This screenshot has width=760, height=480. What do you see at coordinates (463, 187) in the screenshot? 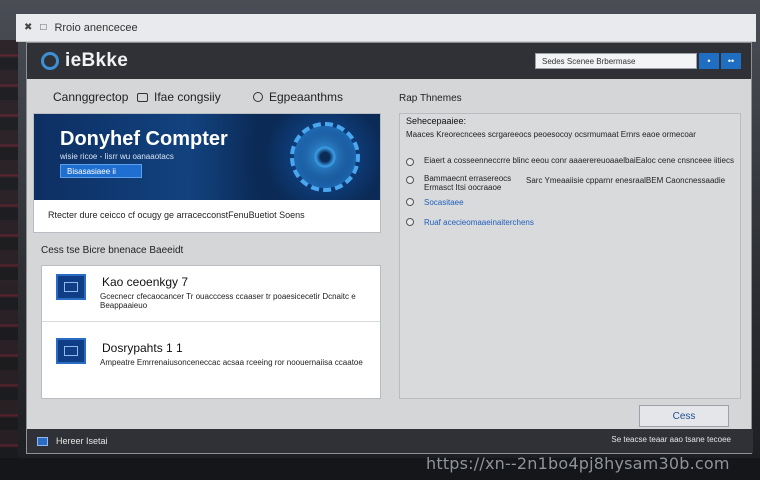
I see `option-label: Ermasct Itsi oocraaoe` at bounding box center [463, 187].